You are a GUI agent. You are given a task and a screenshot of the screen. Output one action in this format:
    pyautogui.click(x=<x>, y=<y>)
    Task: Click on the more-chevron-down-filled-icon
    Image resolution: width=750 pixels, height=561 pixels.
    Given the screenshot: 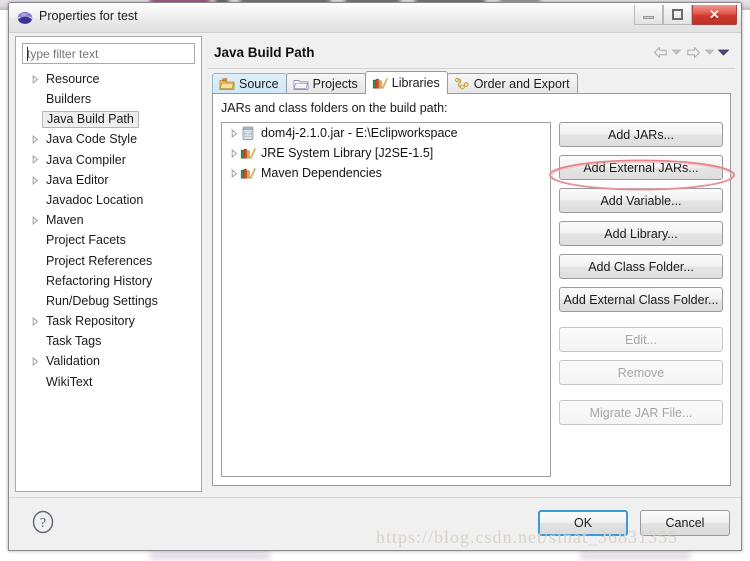 What is the action you would take?
    pyautogui.click(x=723, y=52)
    